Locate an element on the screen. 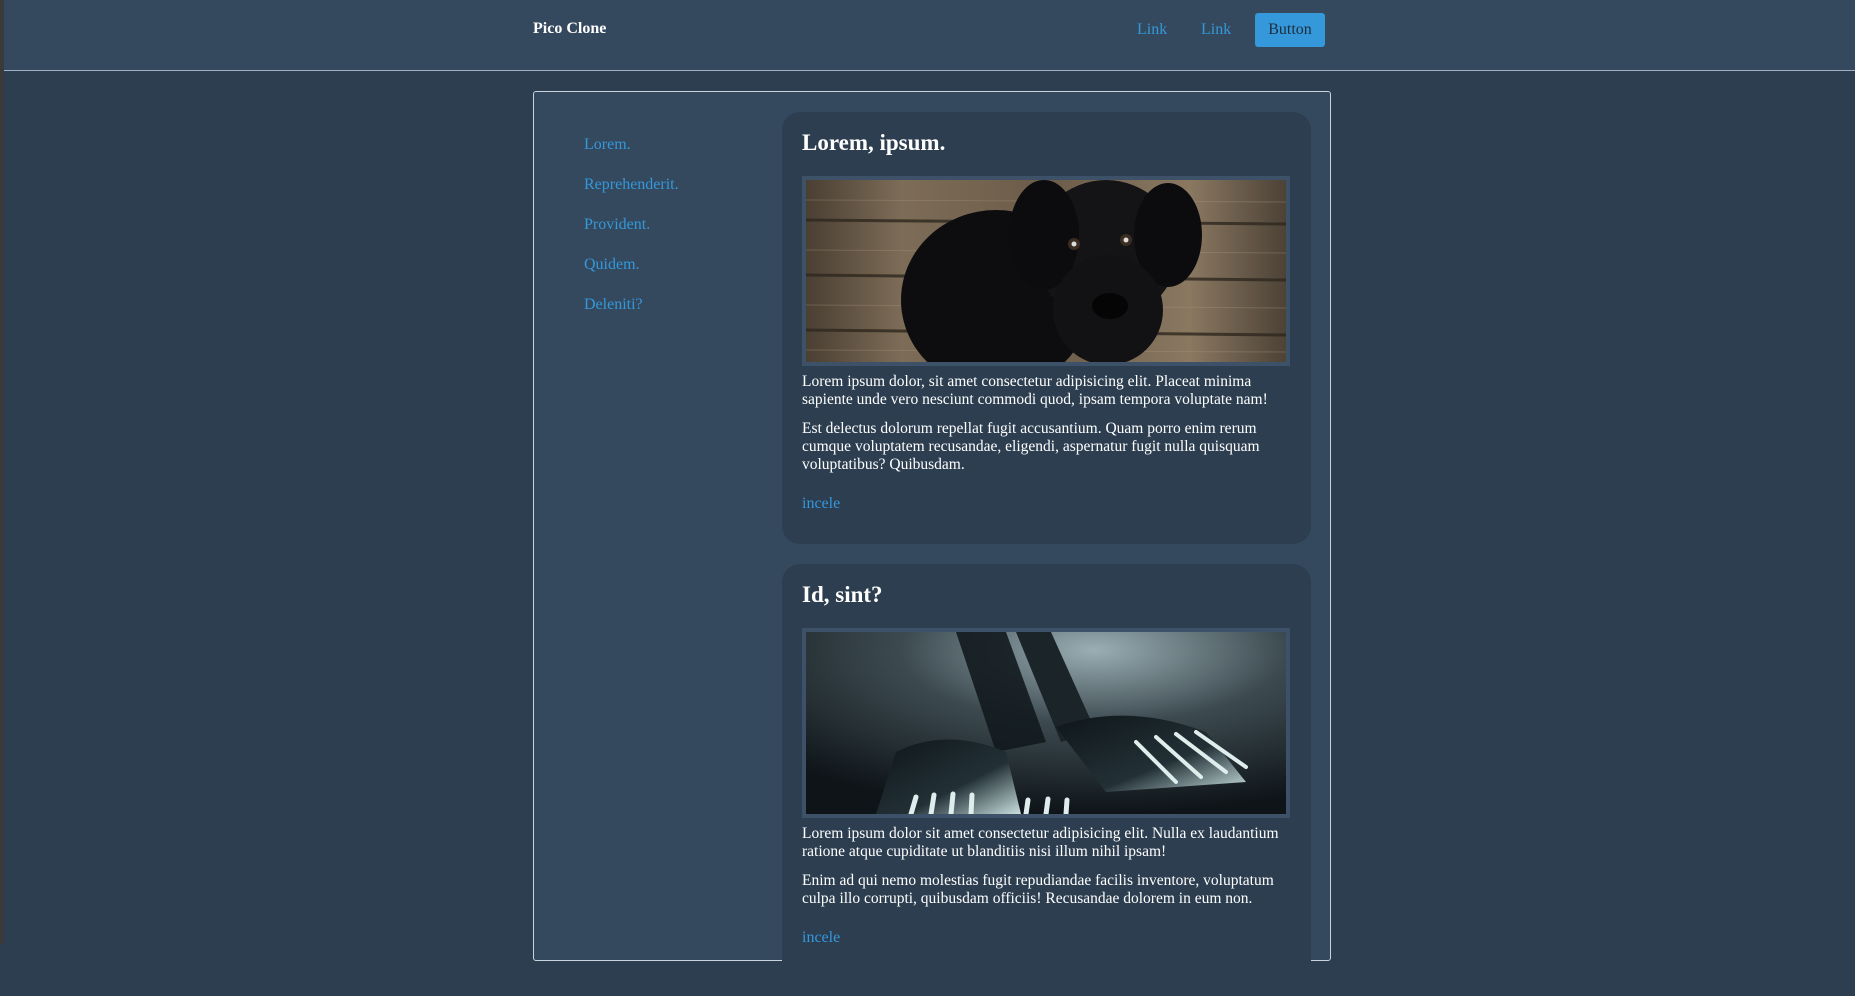 The width and height of the screenshot is (1855, 996). nav-button: Button is located at coordinates (1290, 30).